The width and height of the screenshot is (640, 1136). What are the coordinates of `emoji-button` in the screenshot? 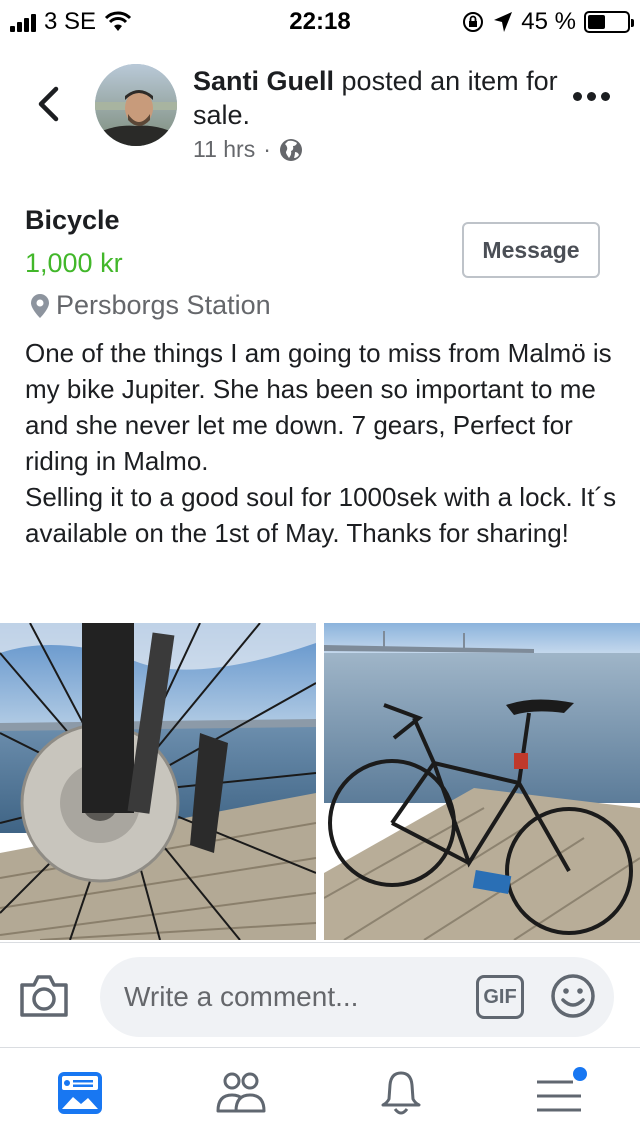 It's located at (573, 996).